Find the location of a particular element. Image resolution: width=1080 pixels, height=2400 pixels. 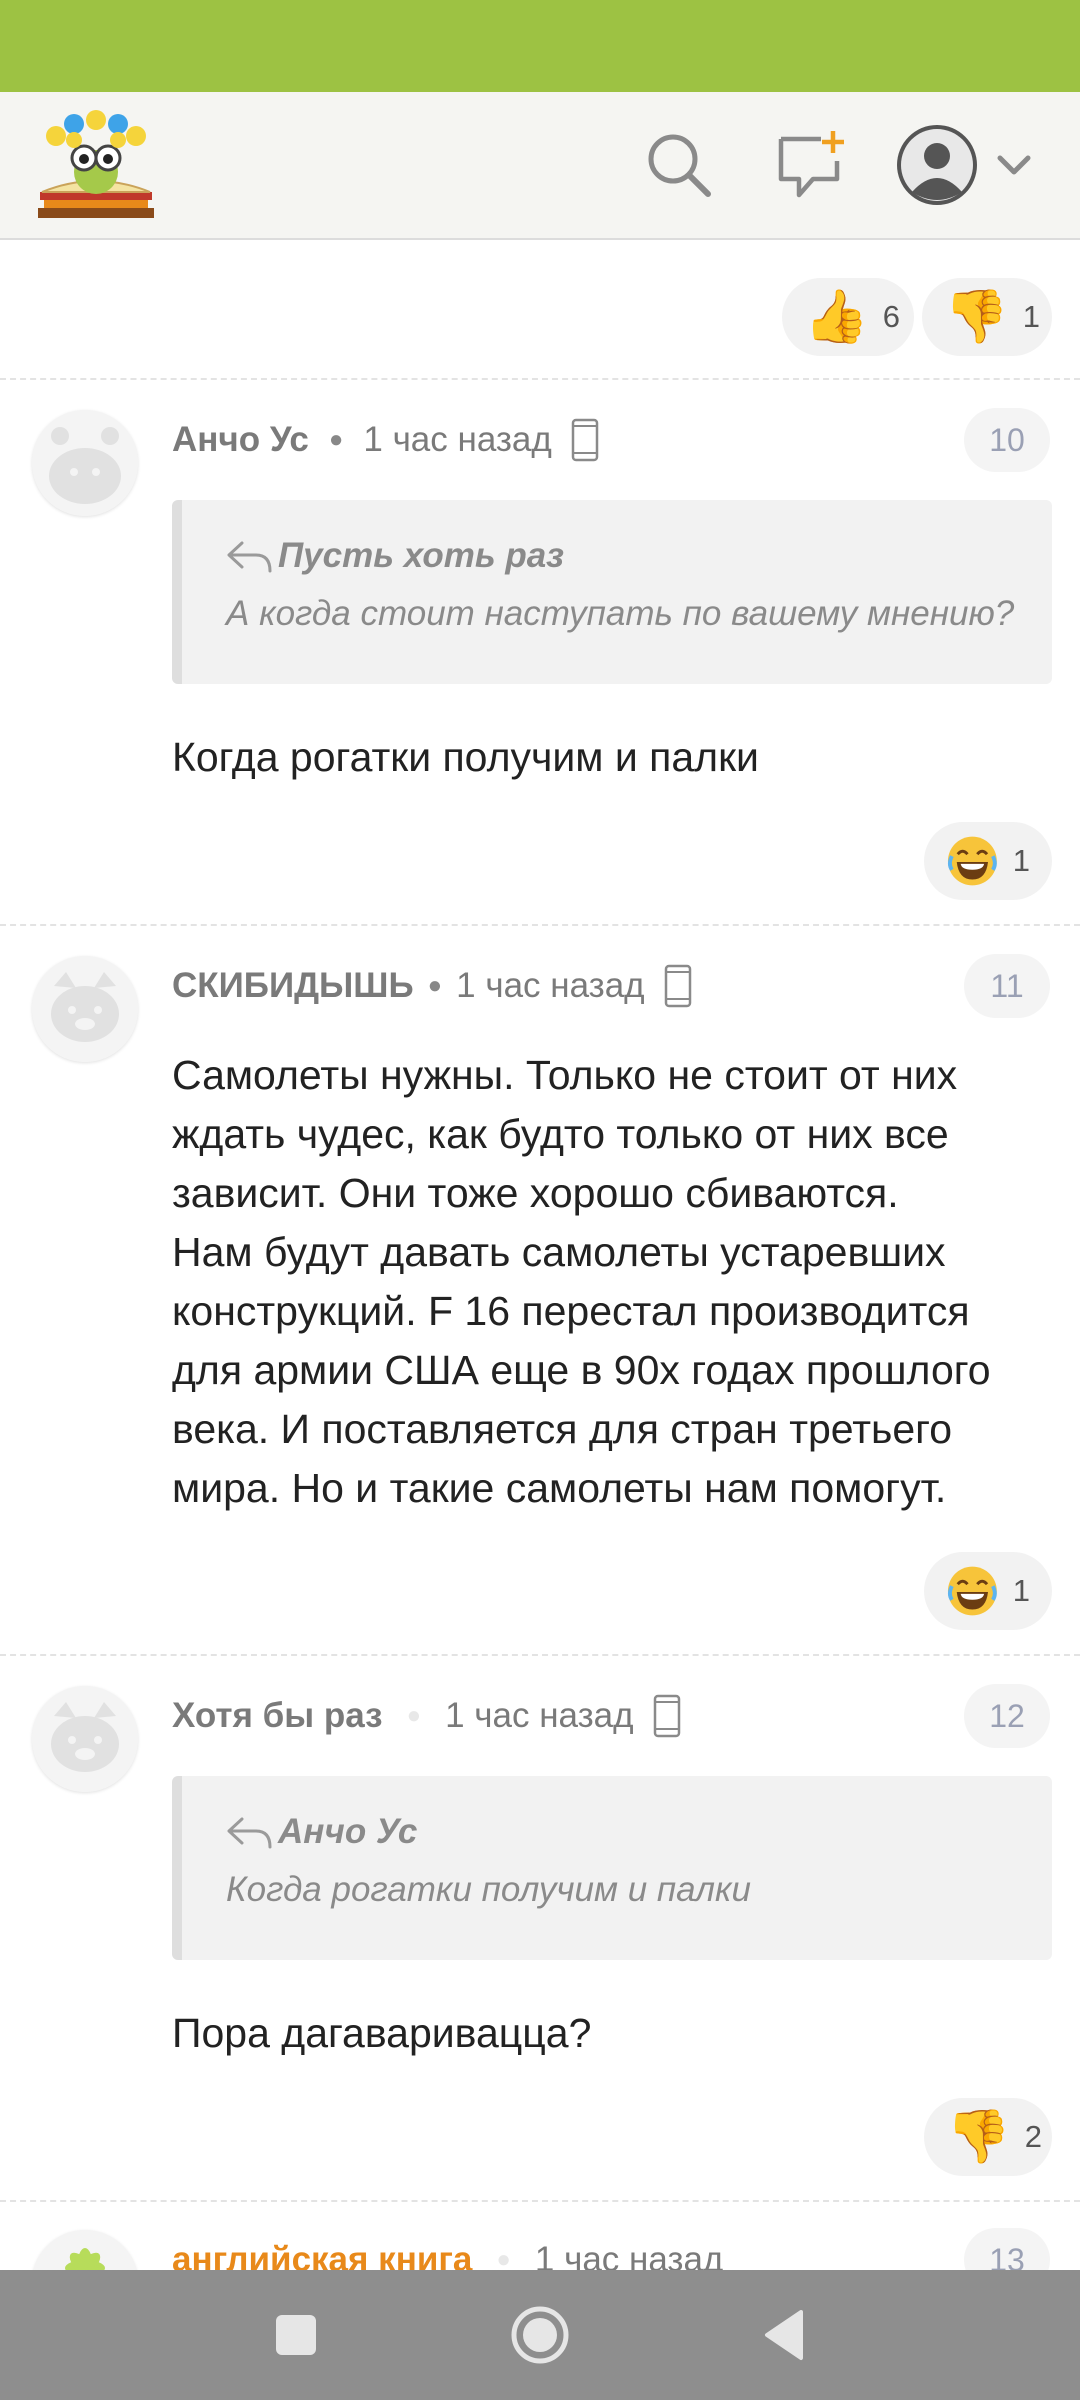

like-count: 6 is located at coordinates (891, 316).